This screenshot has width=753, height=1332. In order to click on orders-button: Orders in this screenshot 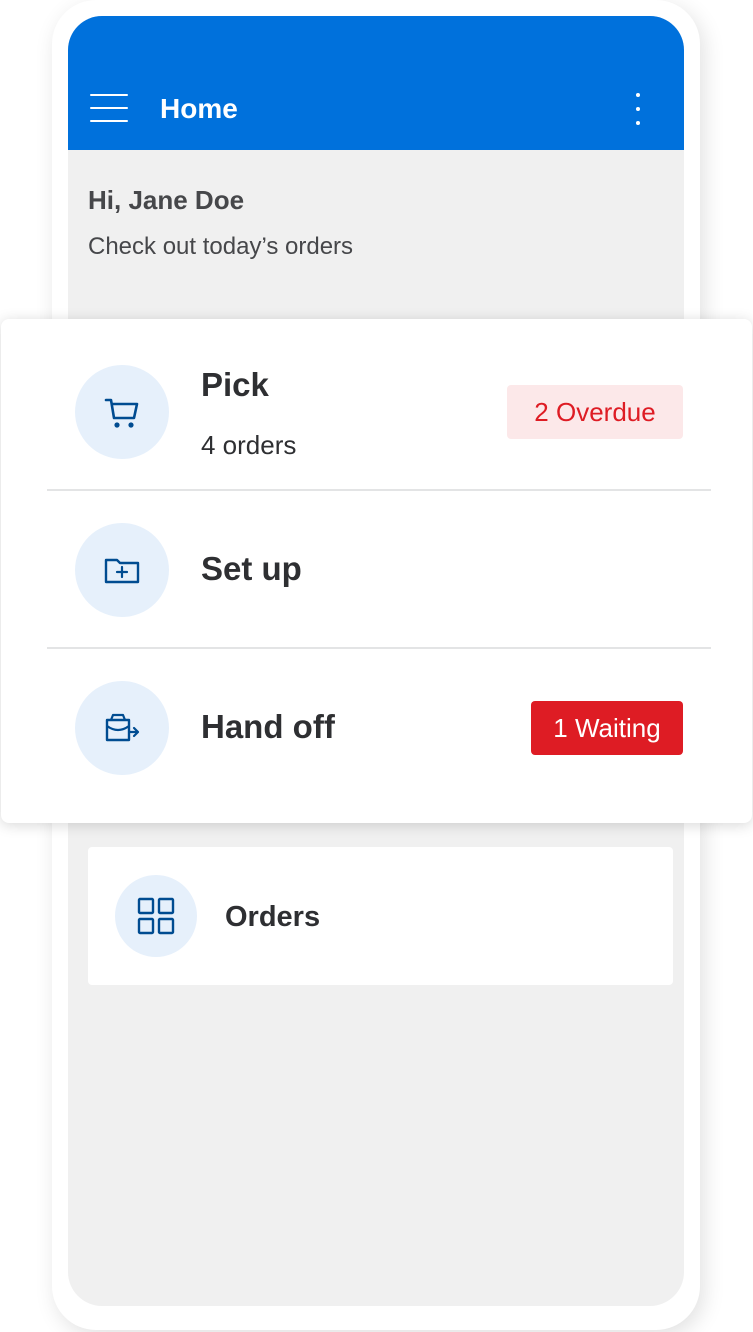, I will do `click(380, 916)`.